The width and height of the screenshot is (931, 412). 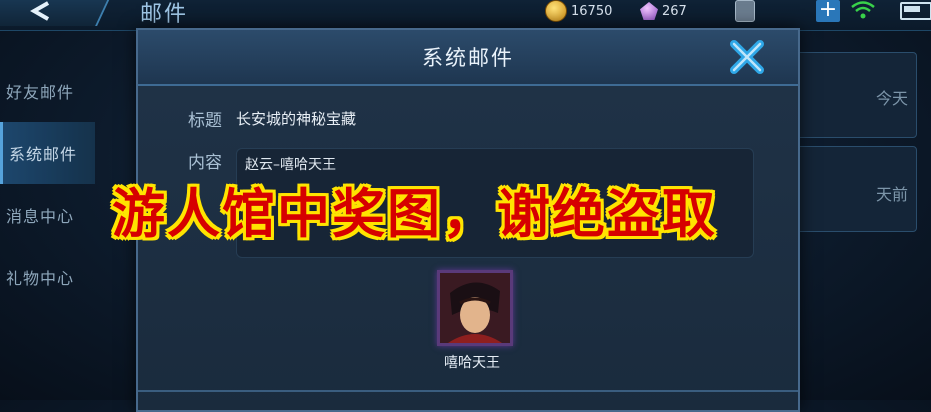 I want to click on recharge-plus-button: +, so click(x=828, y=11).